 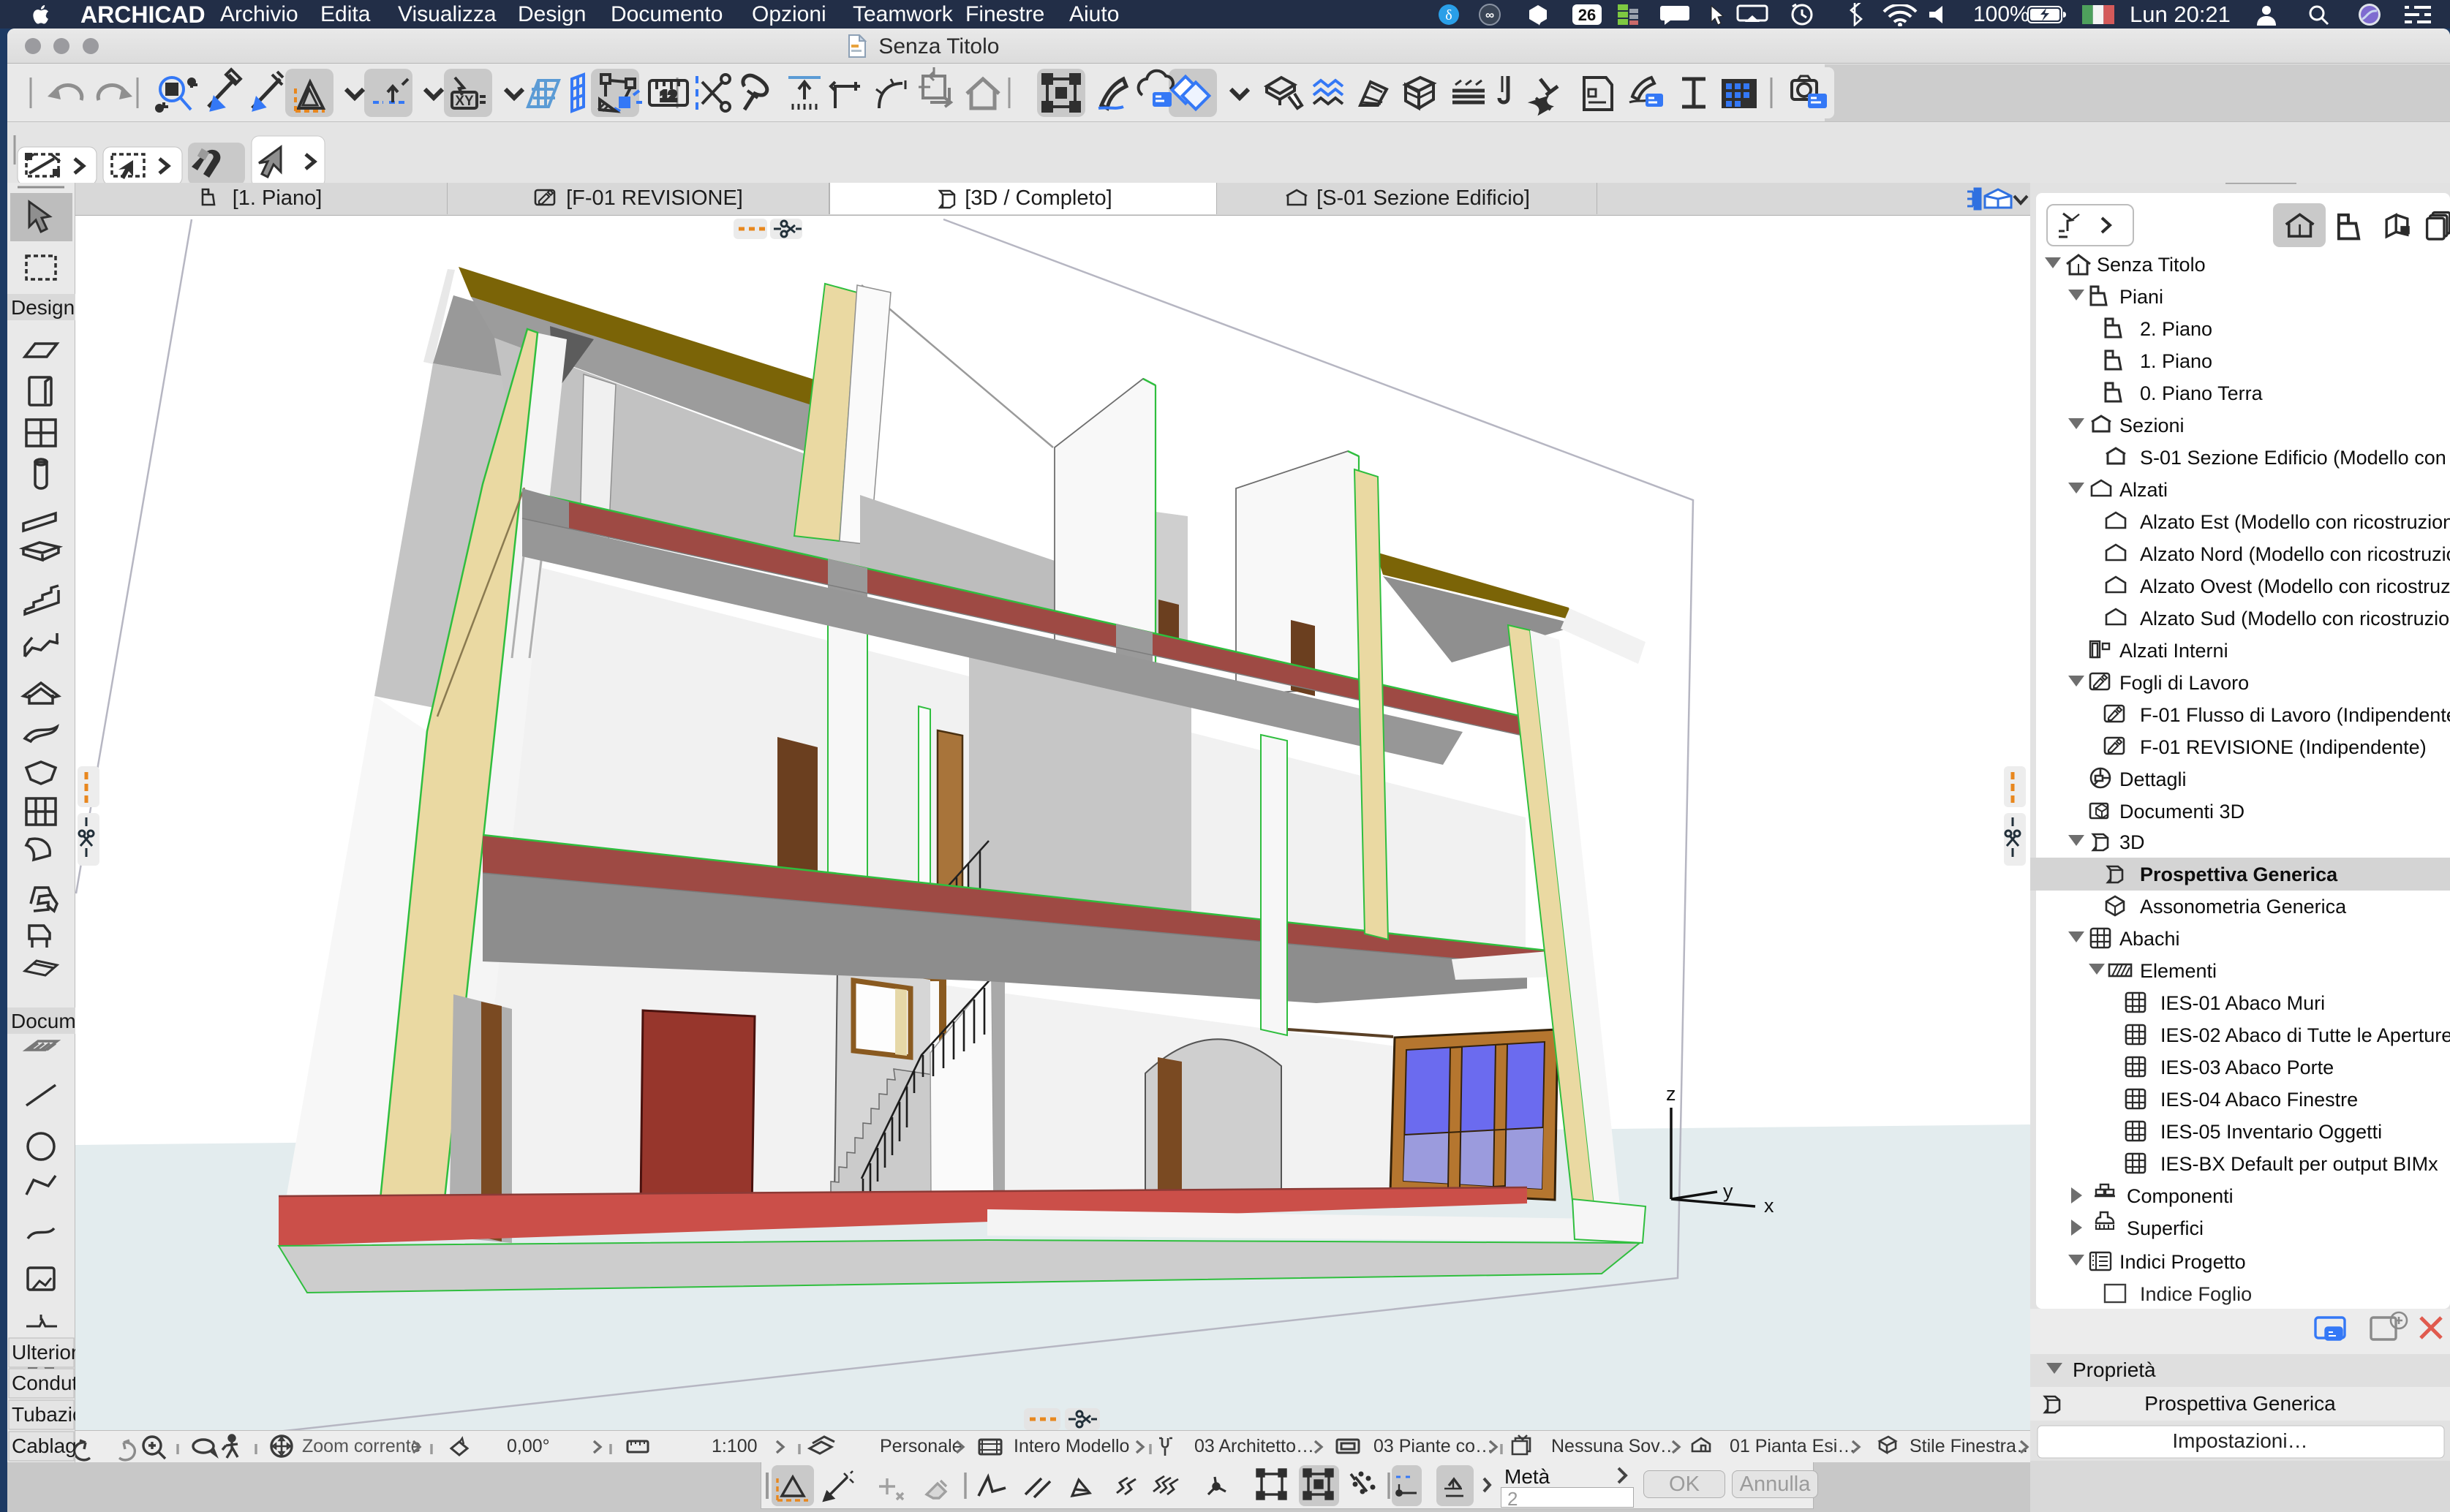 I want to click on svg-text: Elementi, so click(x=2178, y=971).